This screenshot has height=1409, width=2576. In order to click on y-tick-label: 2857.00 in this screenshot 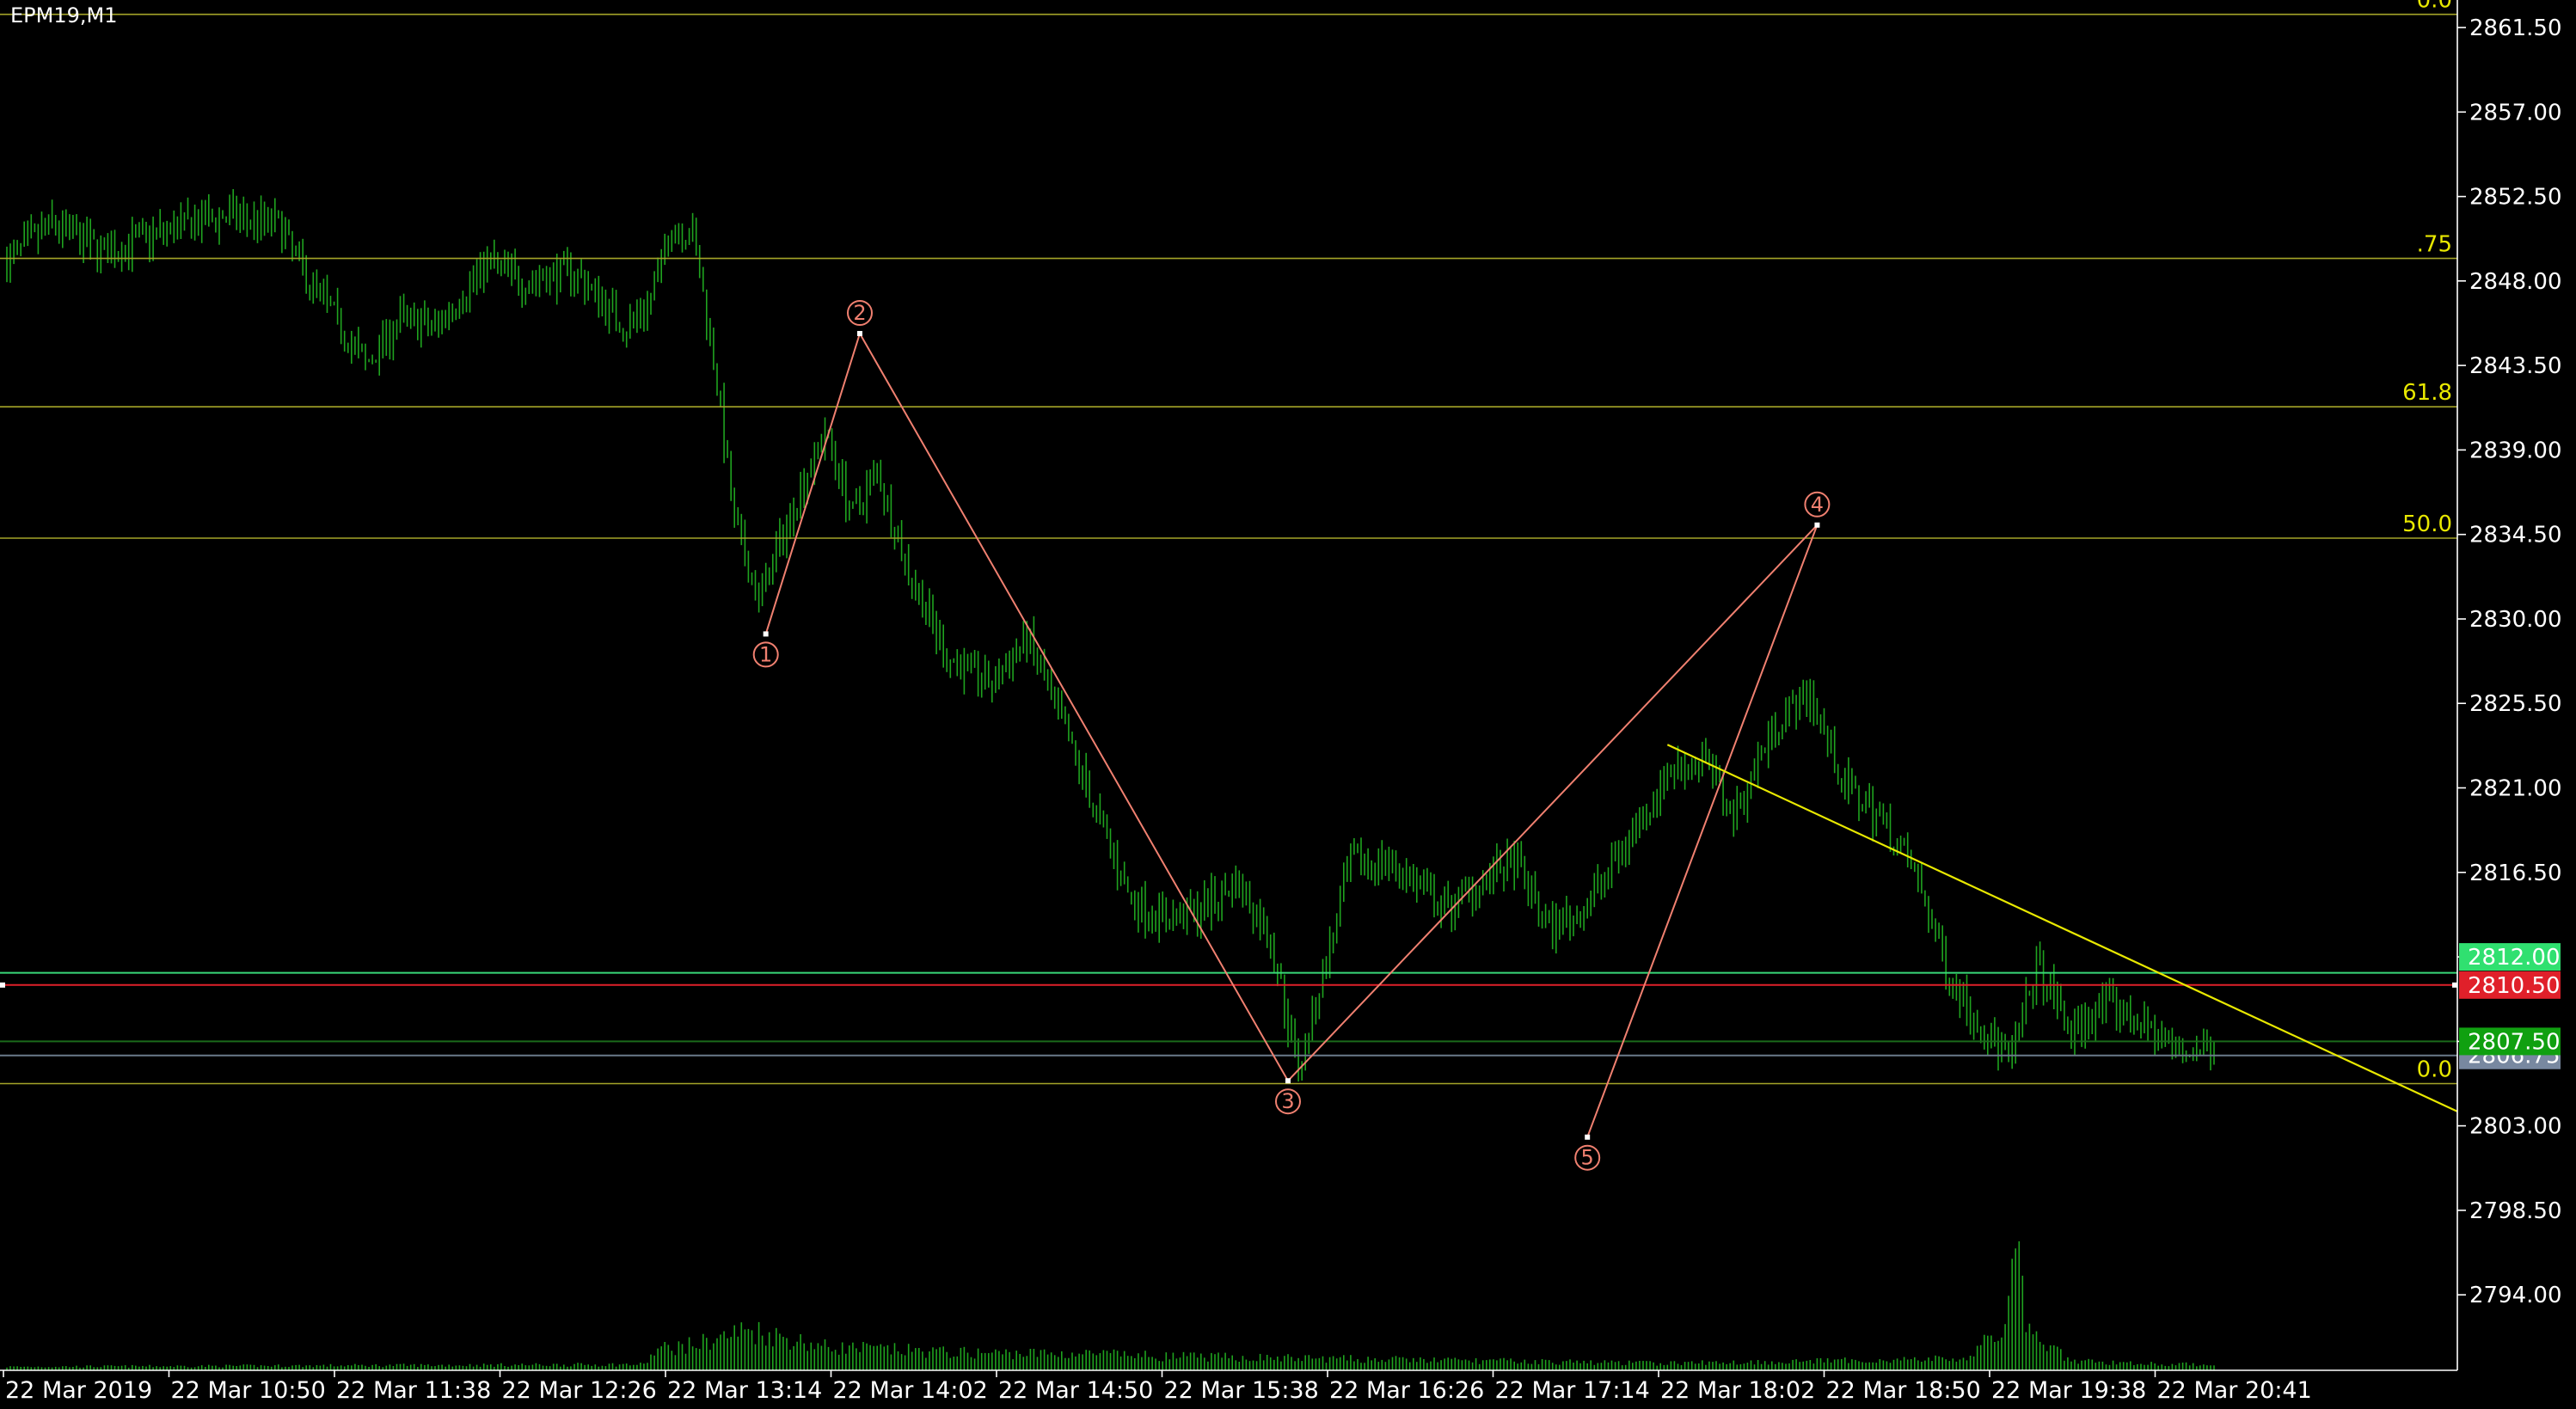, I will do `click(2515, 113)`.